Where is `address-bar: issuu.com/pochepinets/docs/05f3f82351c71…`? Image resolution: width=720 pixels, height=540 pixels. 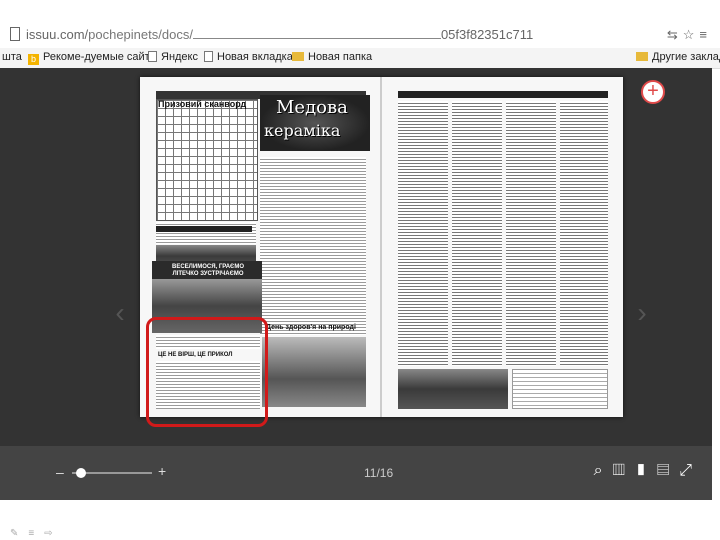
address-bar: issuu.com/pochepinets/docs/05f3f82351c71… is located at coordinates (360, 36).